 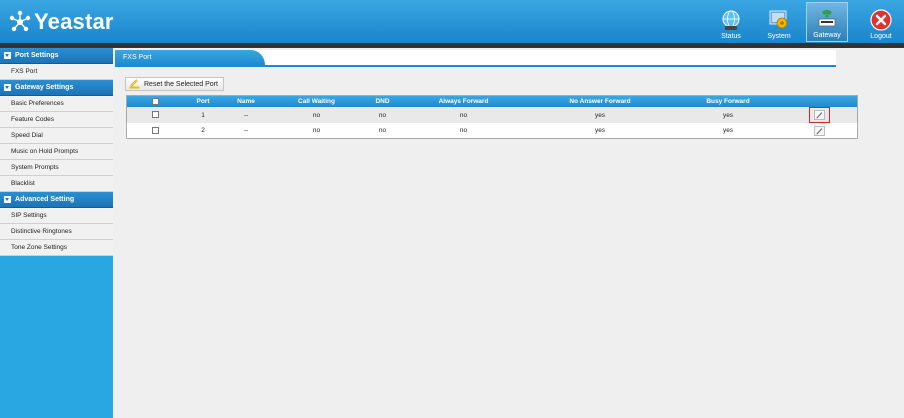 I want to click on monitor-icon, so click(x=778, y=19).